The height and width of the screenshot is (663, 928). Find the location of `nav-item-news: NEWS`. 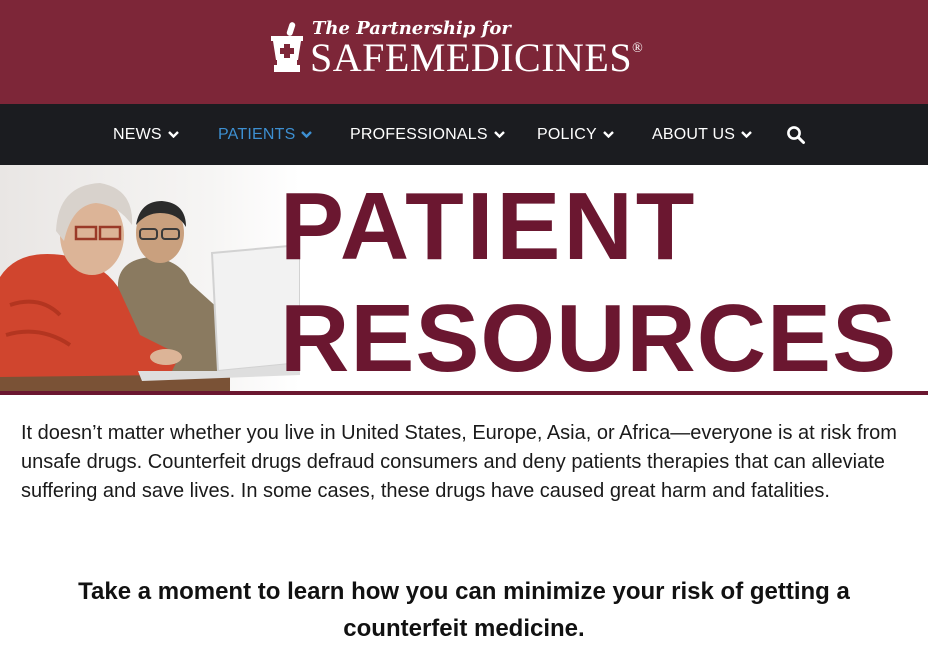

nav-item-news: NEWS is located at coordinates (146, 134).